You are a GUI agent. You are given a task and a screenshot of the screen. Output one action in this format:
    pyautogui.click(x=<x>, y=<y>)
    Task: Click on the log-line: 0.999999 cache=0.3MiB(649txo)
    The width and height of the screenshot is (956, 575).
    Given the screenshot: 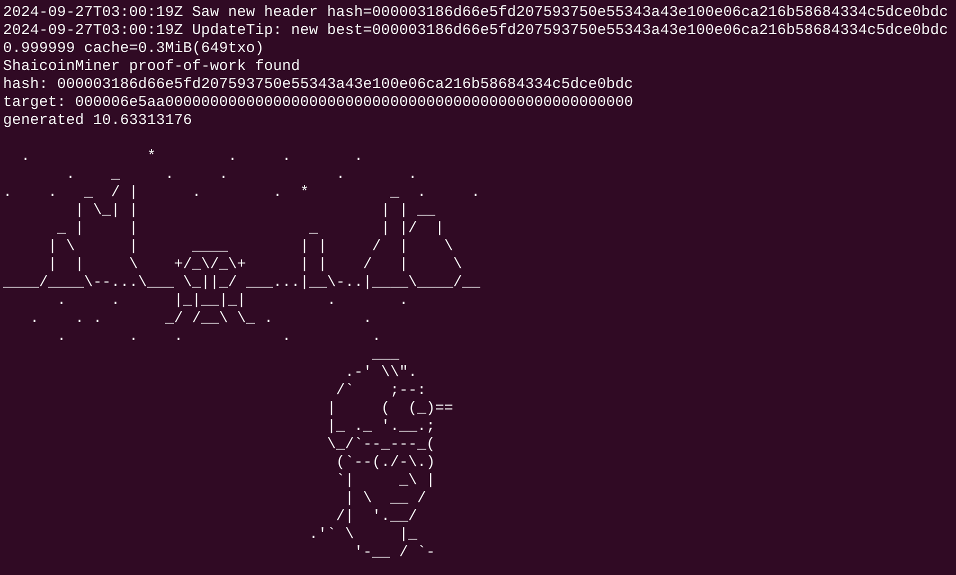 What is the action you would take?
    pyautogui.click(x=133, y=49)
    